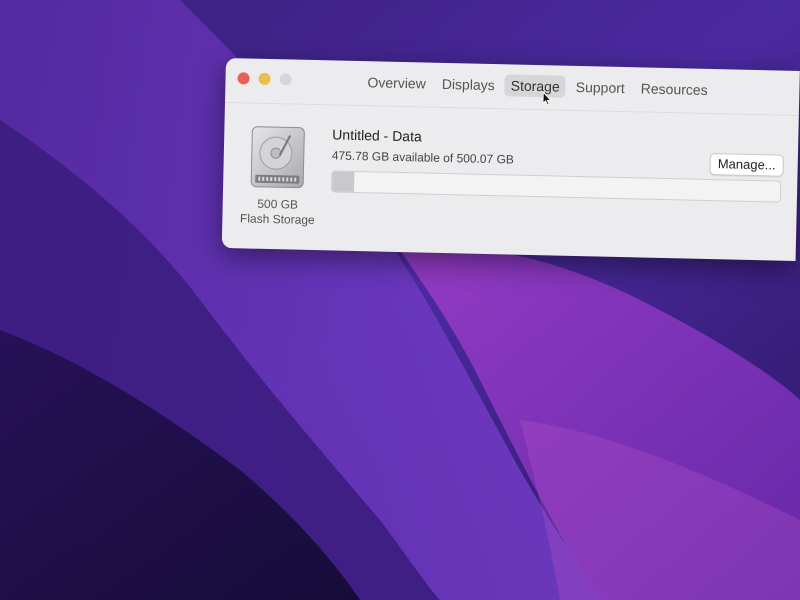  What do you see at coordinates (396, 83) in the screenshot?
I see `tab-overview: Overview` at bounding box center [396, 83].